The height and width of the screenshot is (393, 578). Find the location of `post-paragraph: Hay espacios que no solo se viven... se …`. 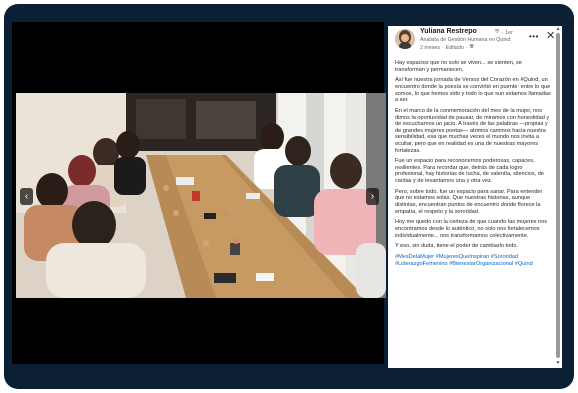

post-paragraph: Hay espacios que no solo se viven... se … is located at coordinates (458, 66).